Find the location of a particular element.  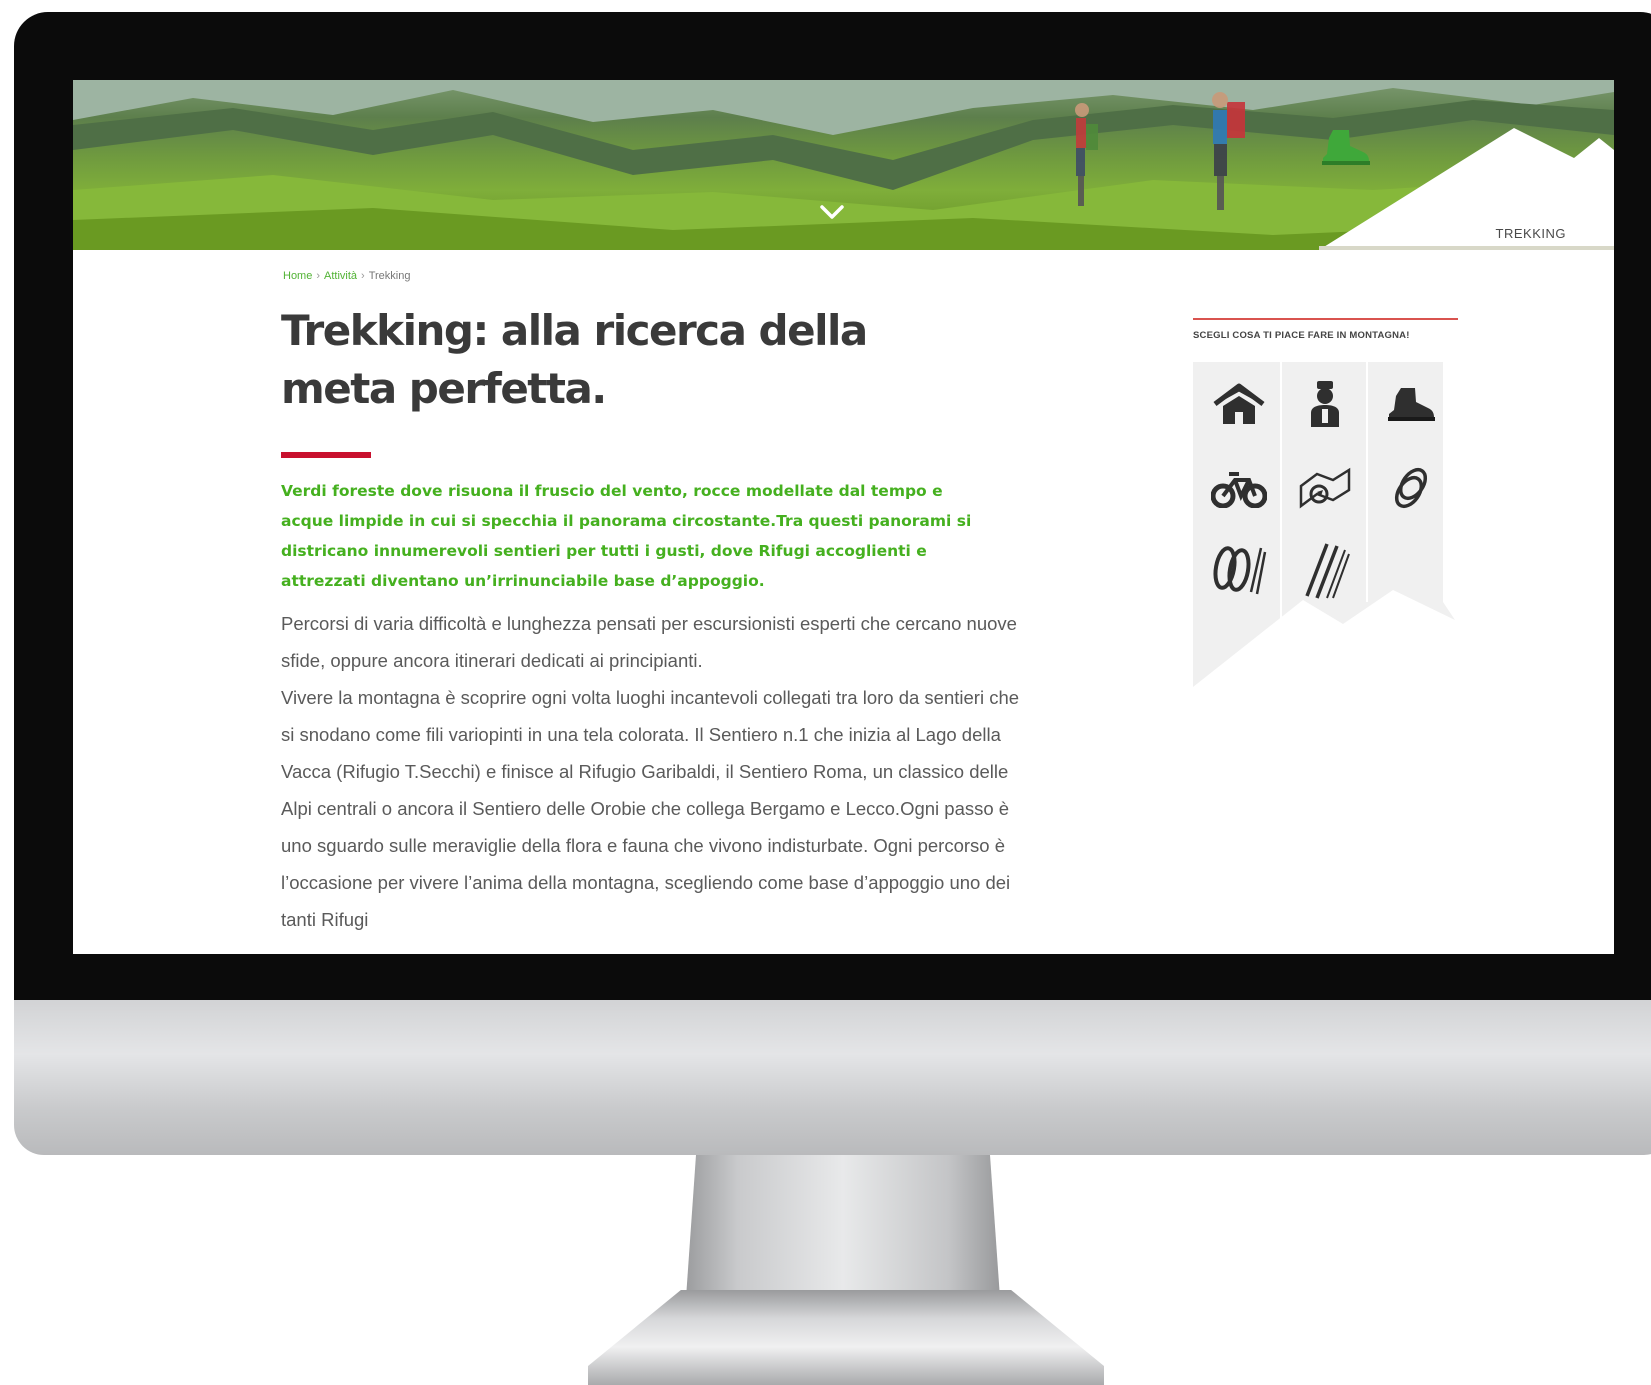

climbing-rope-icon is located at coordinates (1411, 488).